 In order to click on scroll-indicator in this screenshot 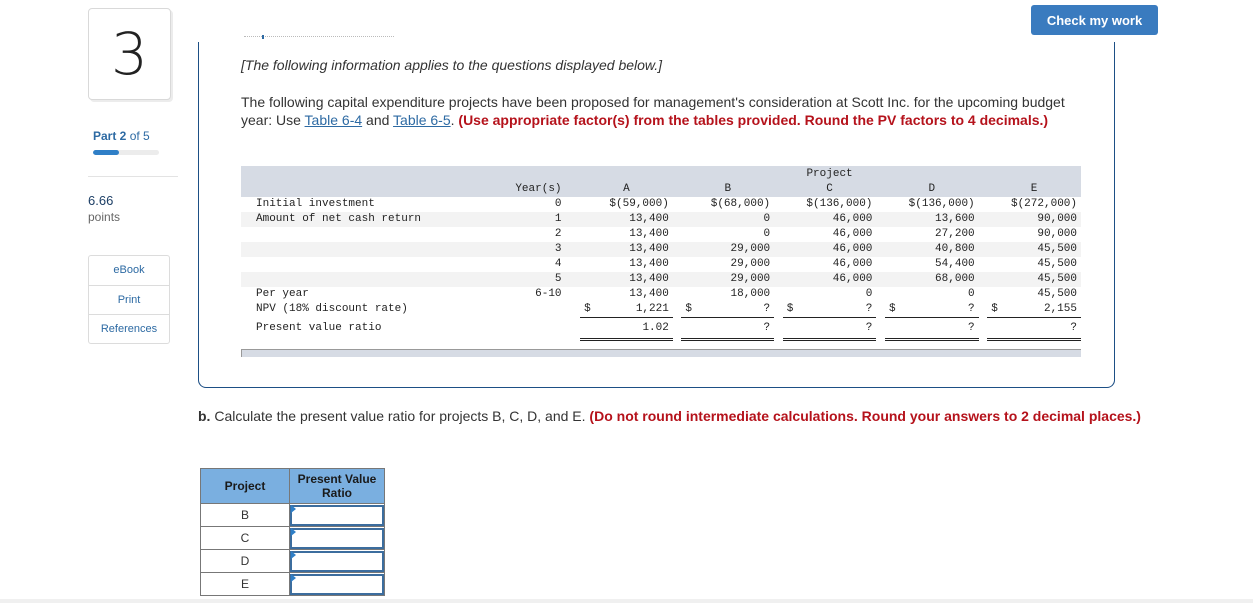, I will do `click(319, 37)`.